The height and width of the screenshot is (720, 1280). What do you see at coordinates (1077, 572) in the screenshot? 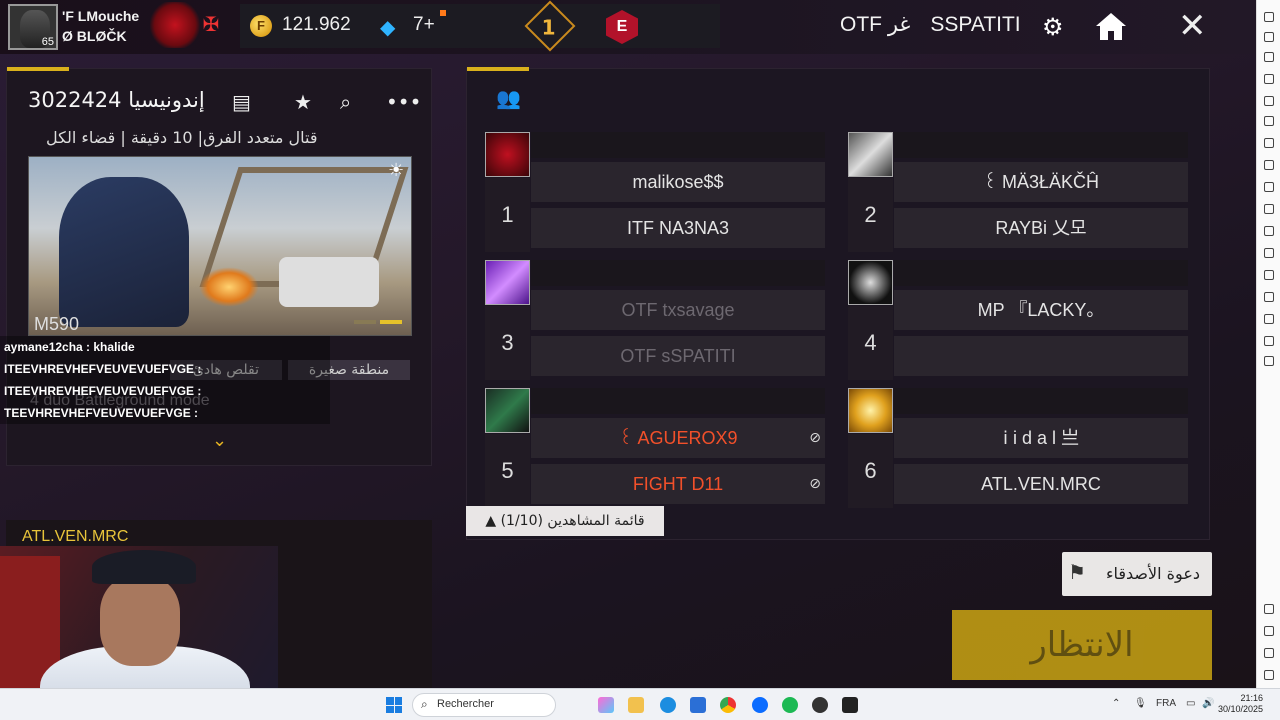
I see `add-friend-flag-icon: ⚑` at bounding box center [1077, 572].